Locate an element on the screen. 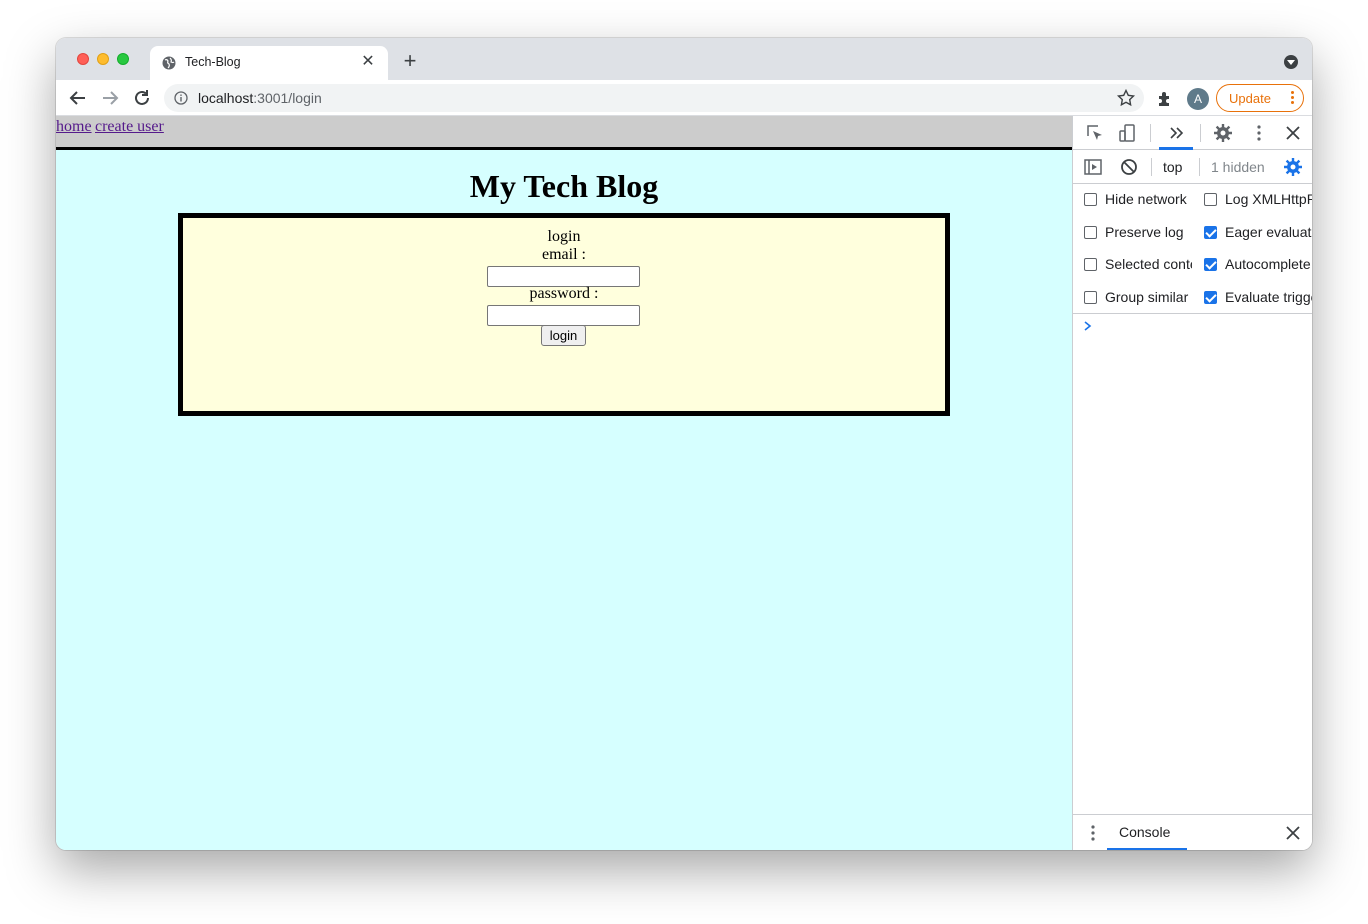  update-label: Update is located at coordinates (1250, 98).